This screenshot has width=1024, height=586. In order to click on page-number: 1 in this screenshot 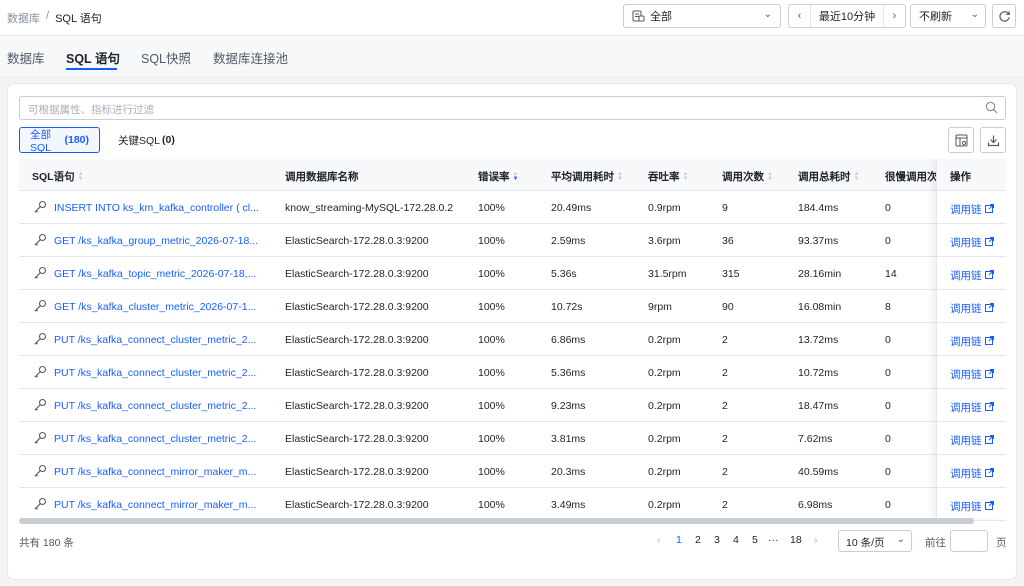, I will do `click(679, 540)`.